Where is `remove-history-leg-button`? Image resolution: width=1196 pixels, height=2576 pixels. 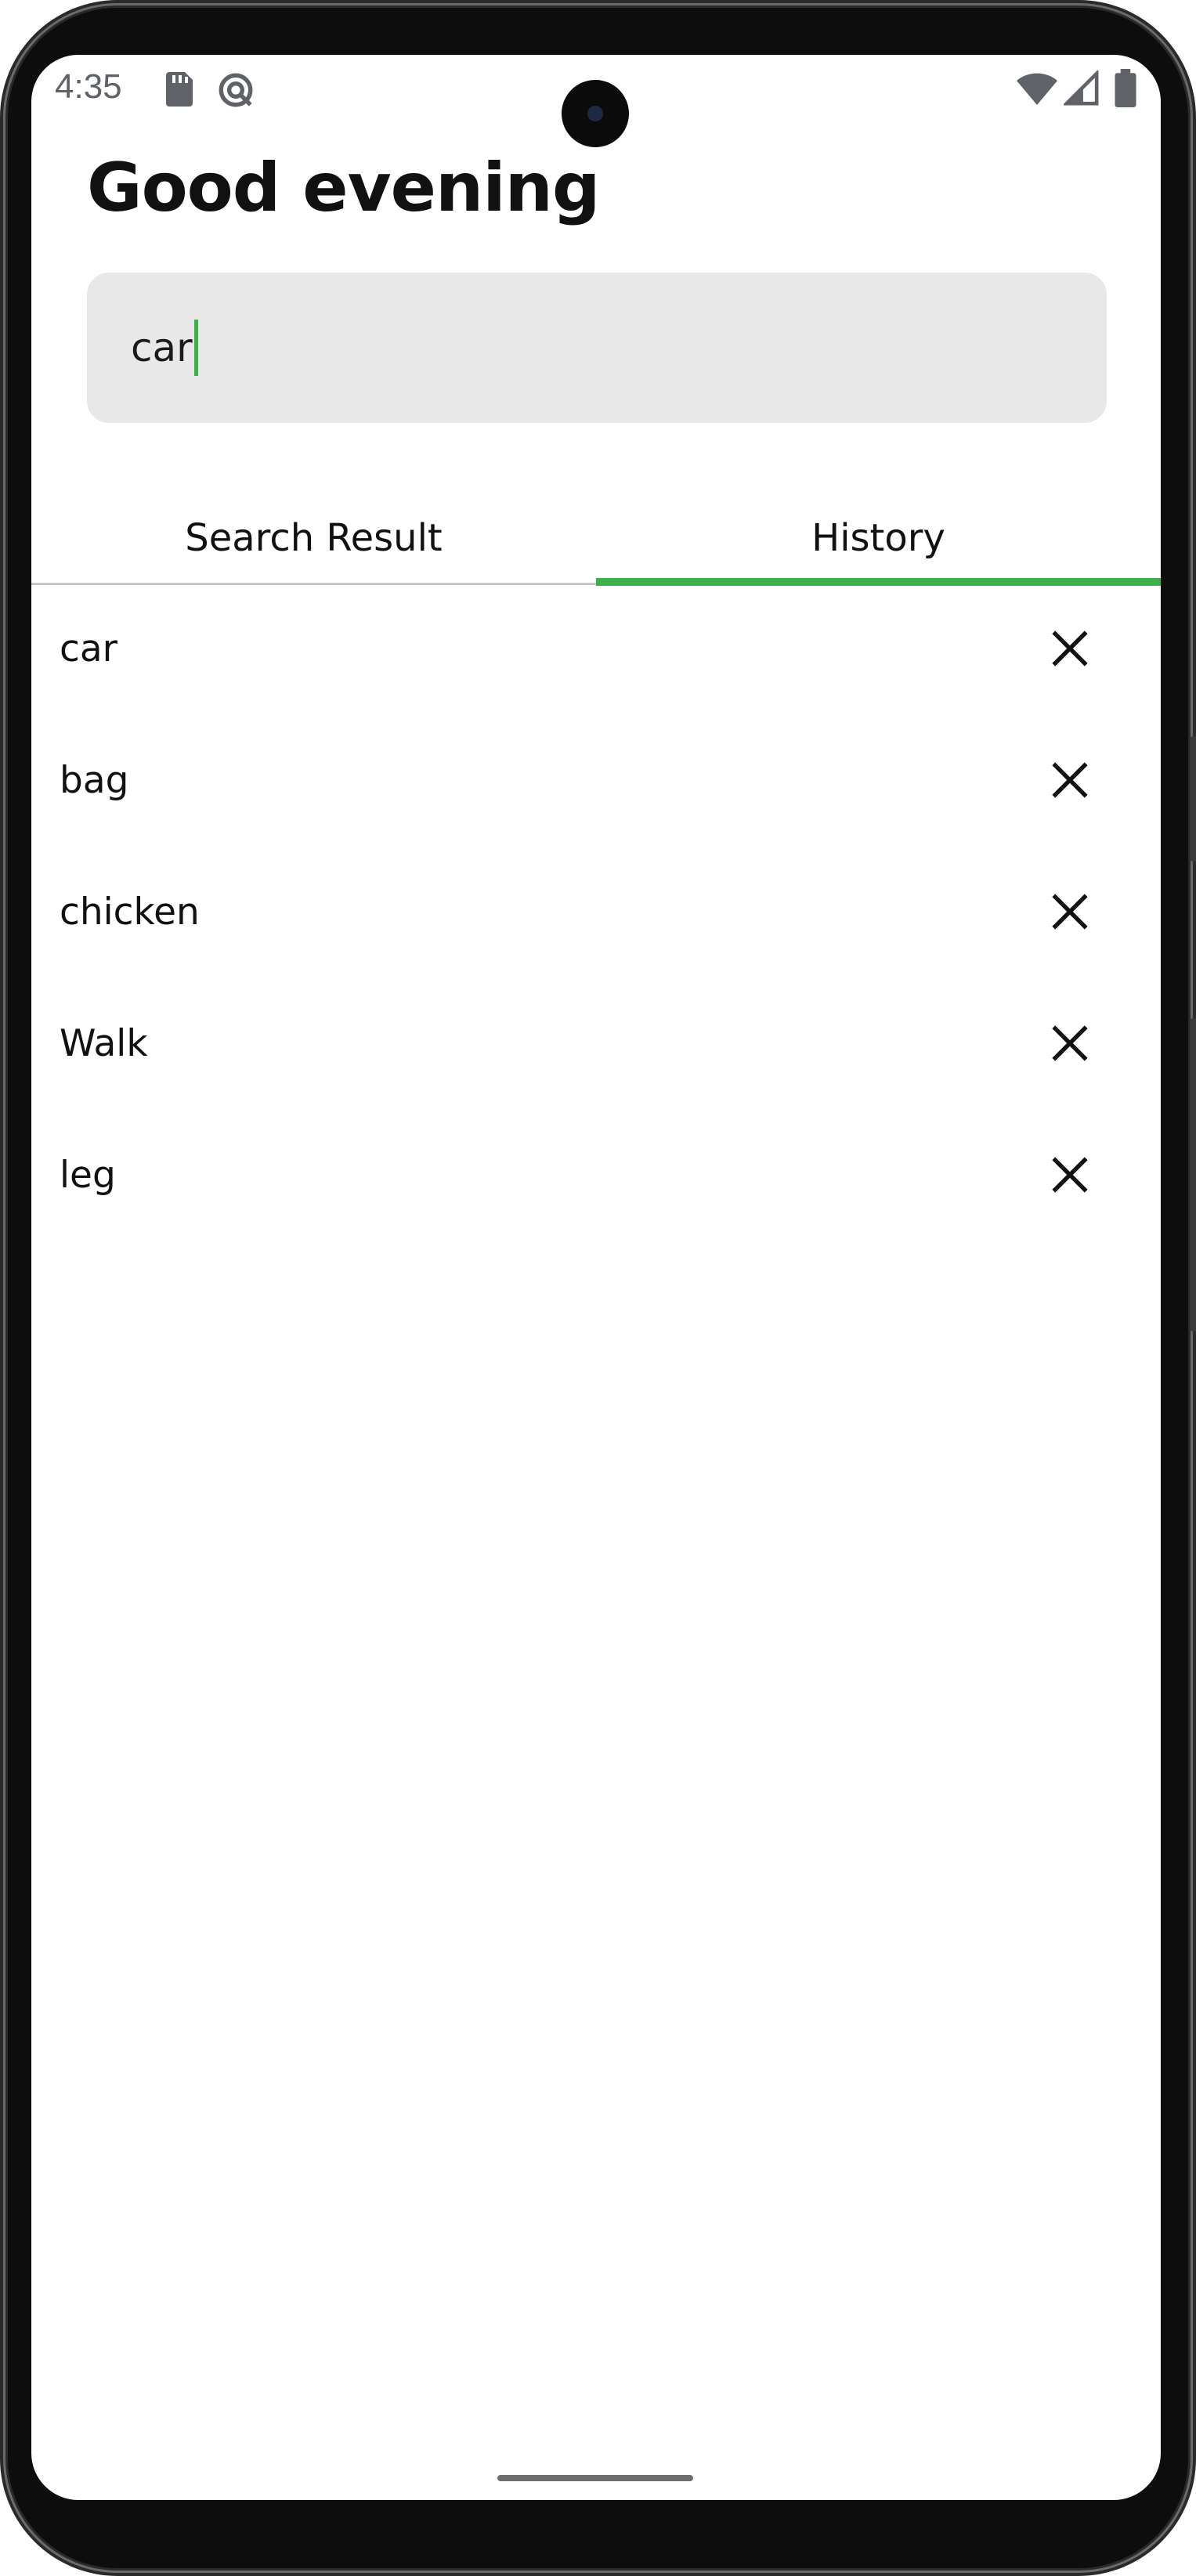
remove-history-leg-button is located at coordinates (1070, 1175).